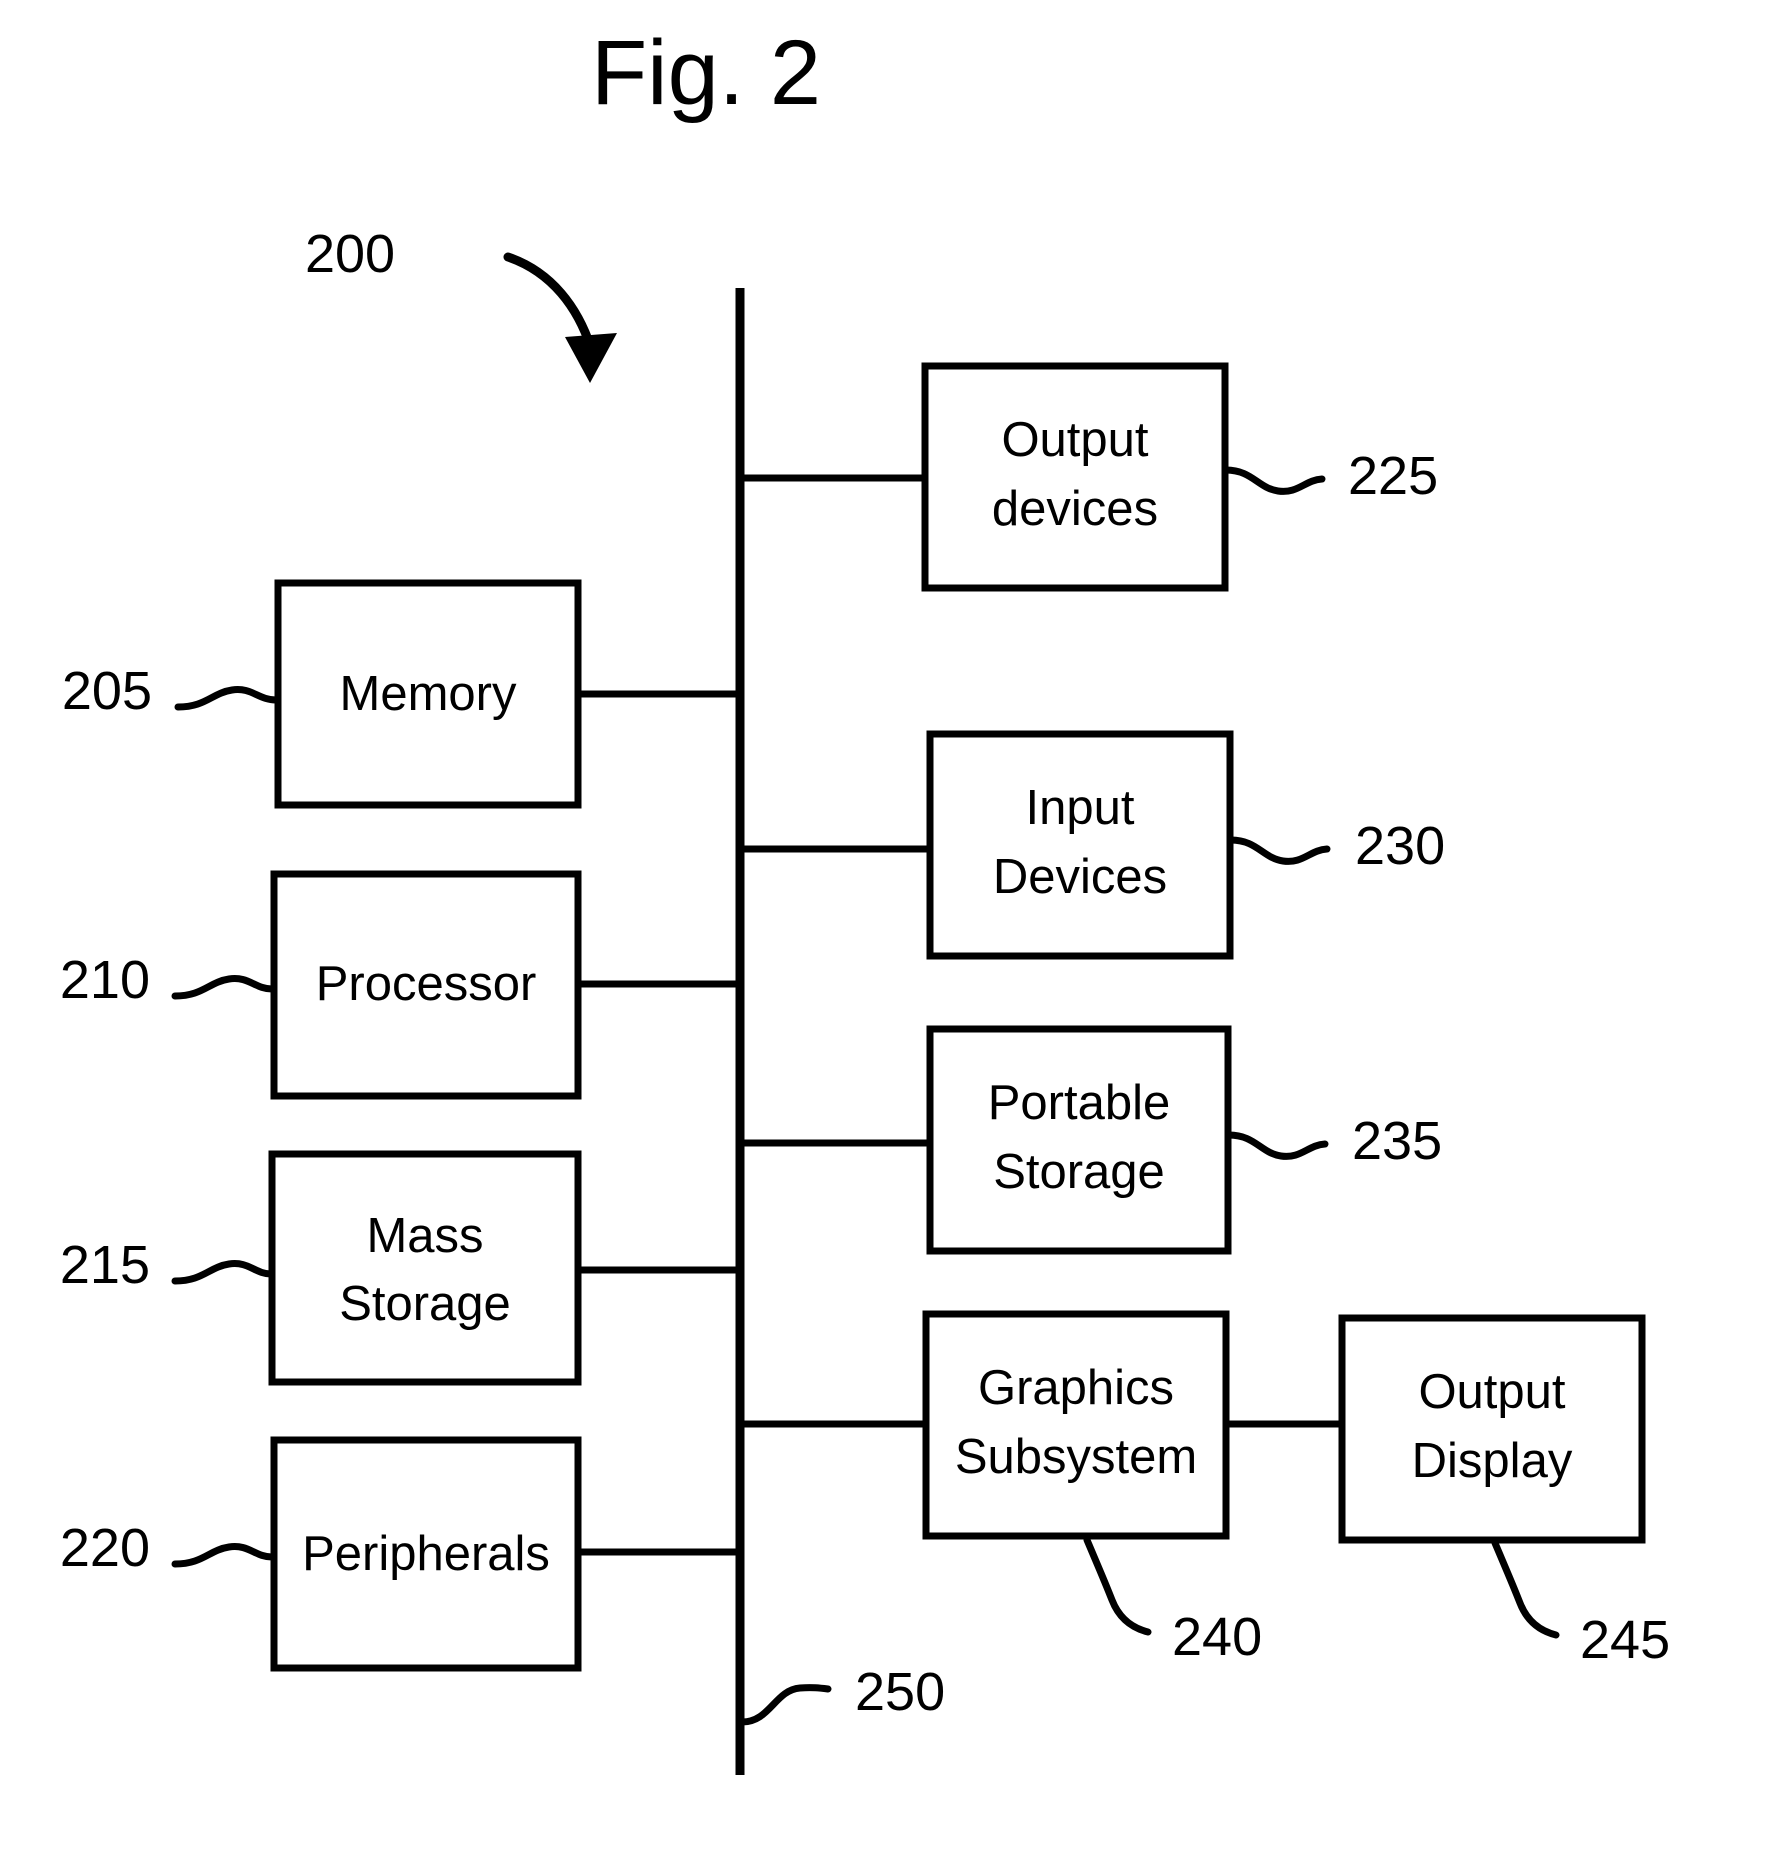  Describe the element at coordinates (1393, 476) in the screenshot. I see `ref-number-225: 225` at that location.